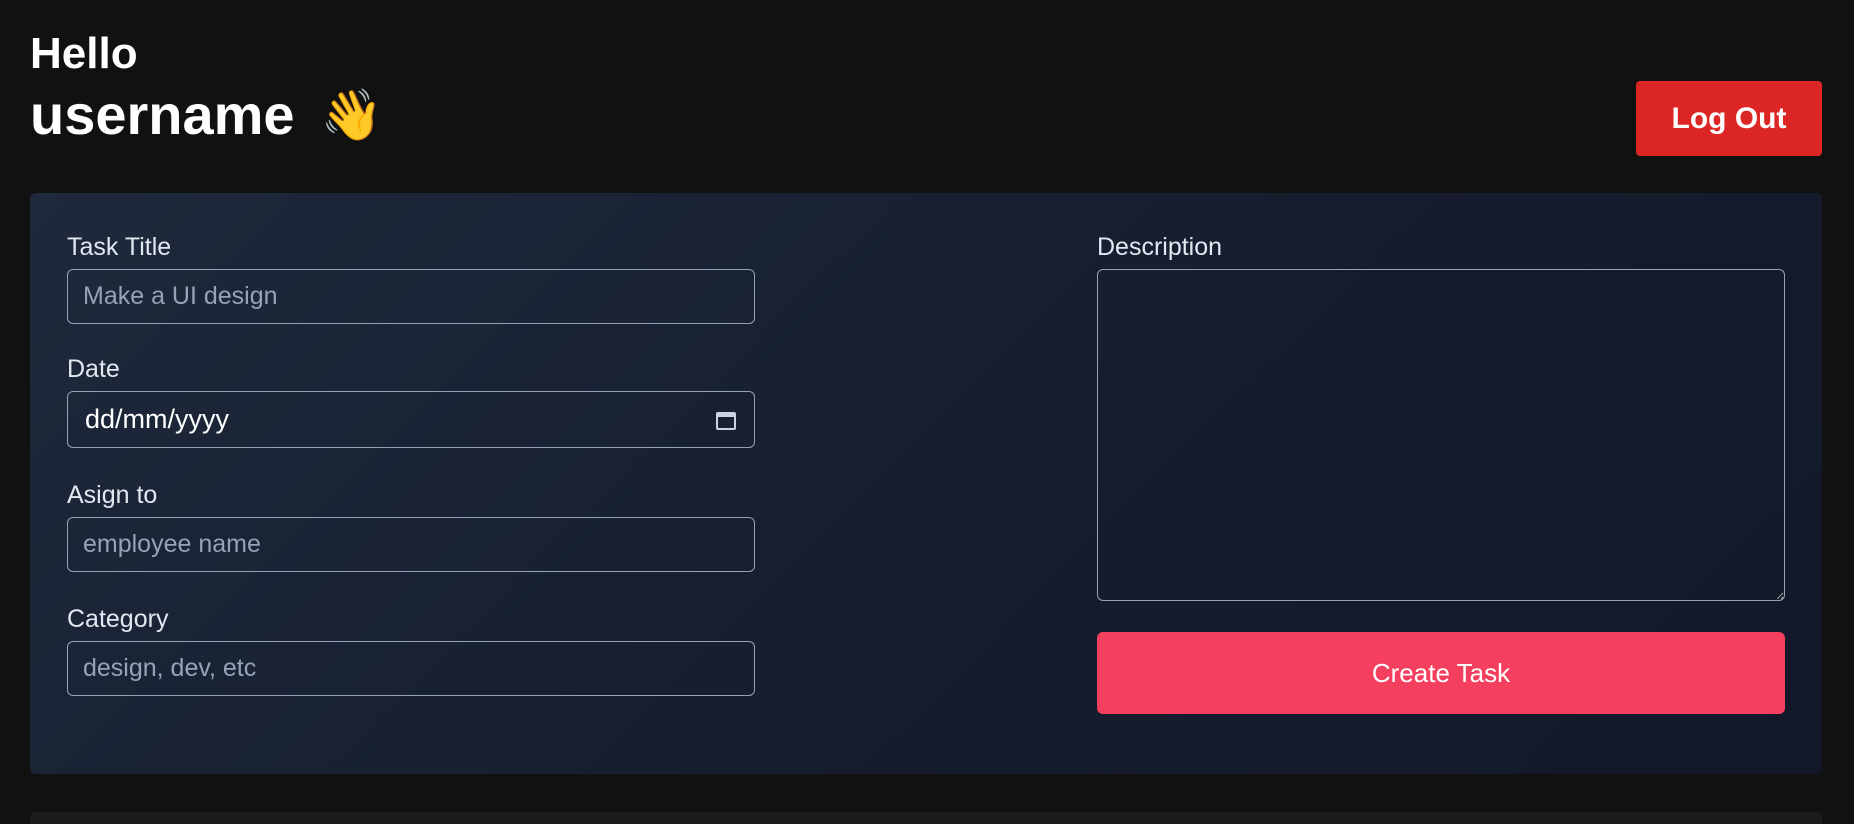 The image size is (1854, 824). What do you see at coordinates (411, 544) in the screenshot?
I see `assign-to-input` at bounding box center [411, 544].